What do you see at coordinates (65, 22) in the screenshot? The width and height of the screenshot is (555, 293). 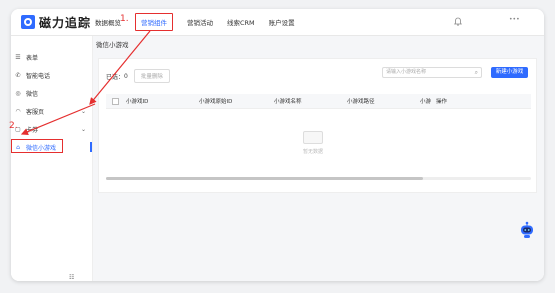 I see `logo-text: 磁力追踪` at bounding box center [65, 22].